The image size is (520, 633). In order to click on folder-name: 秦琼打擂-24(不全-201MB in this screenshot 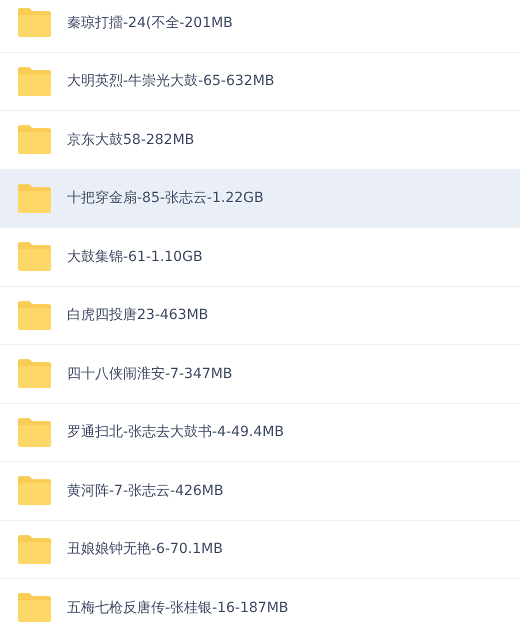, I will do `click(150, 23)`.